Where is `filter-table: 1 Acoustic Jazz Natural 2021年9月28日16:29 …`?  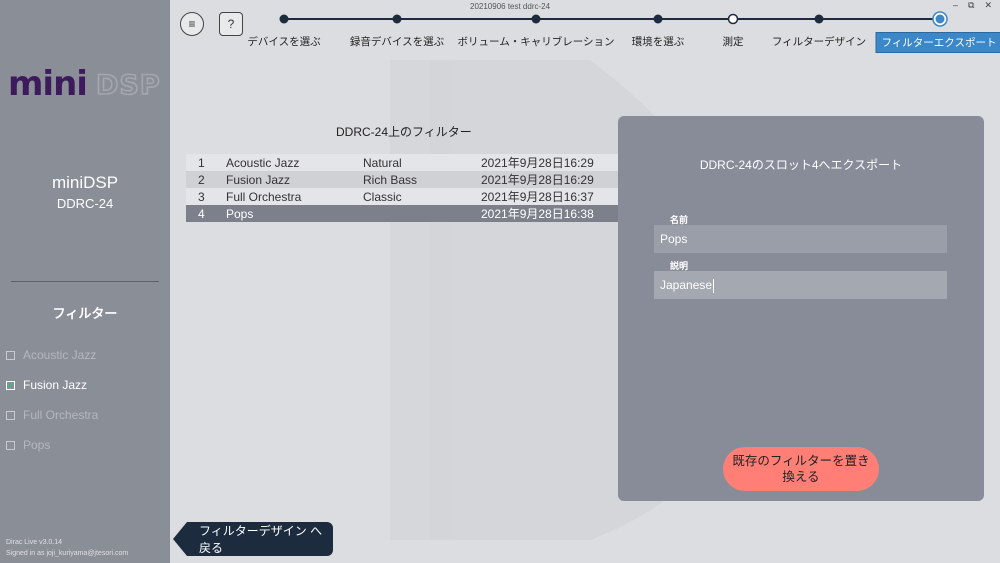 filter-table: 1 Acoustic Jazz Natural 2021年9月28日16:29 … is located at coordinates (402, 188).